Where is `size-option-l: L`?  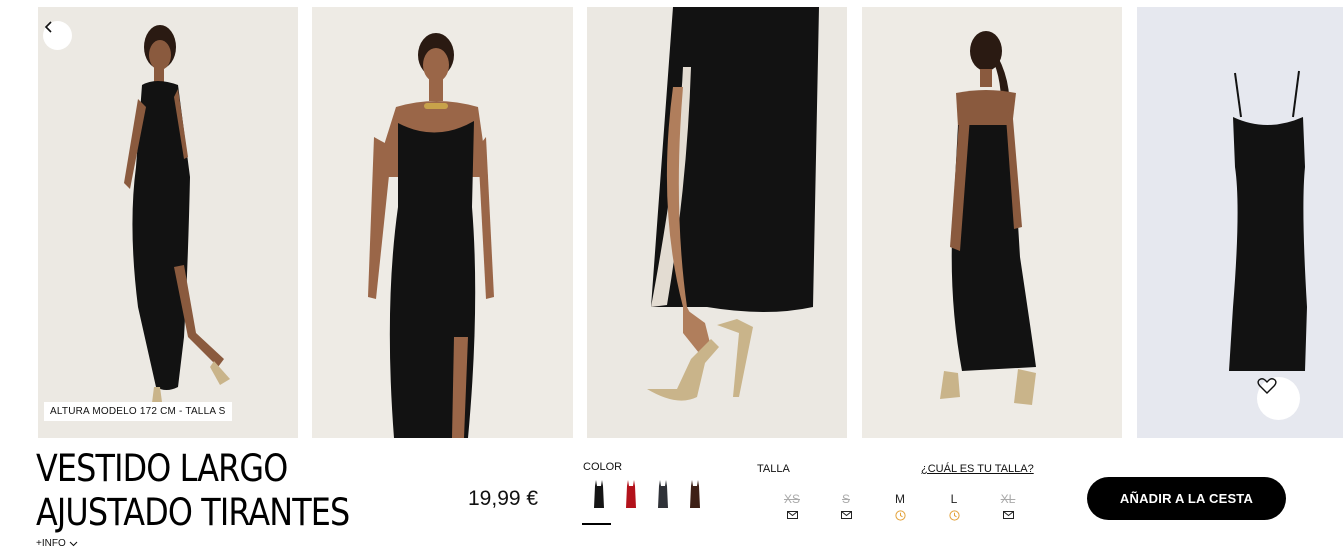 size-option-l: L is located at coordinates (954, 506).